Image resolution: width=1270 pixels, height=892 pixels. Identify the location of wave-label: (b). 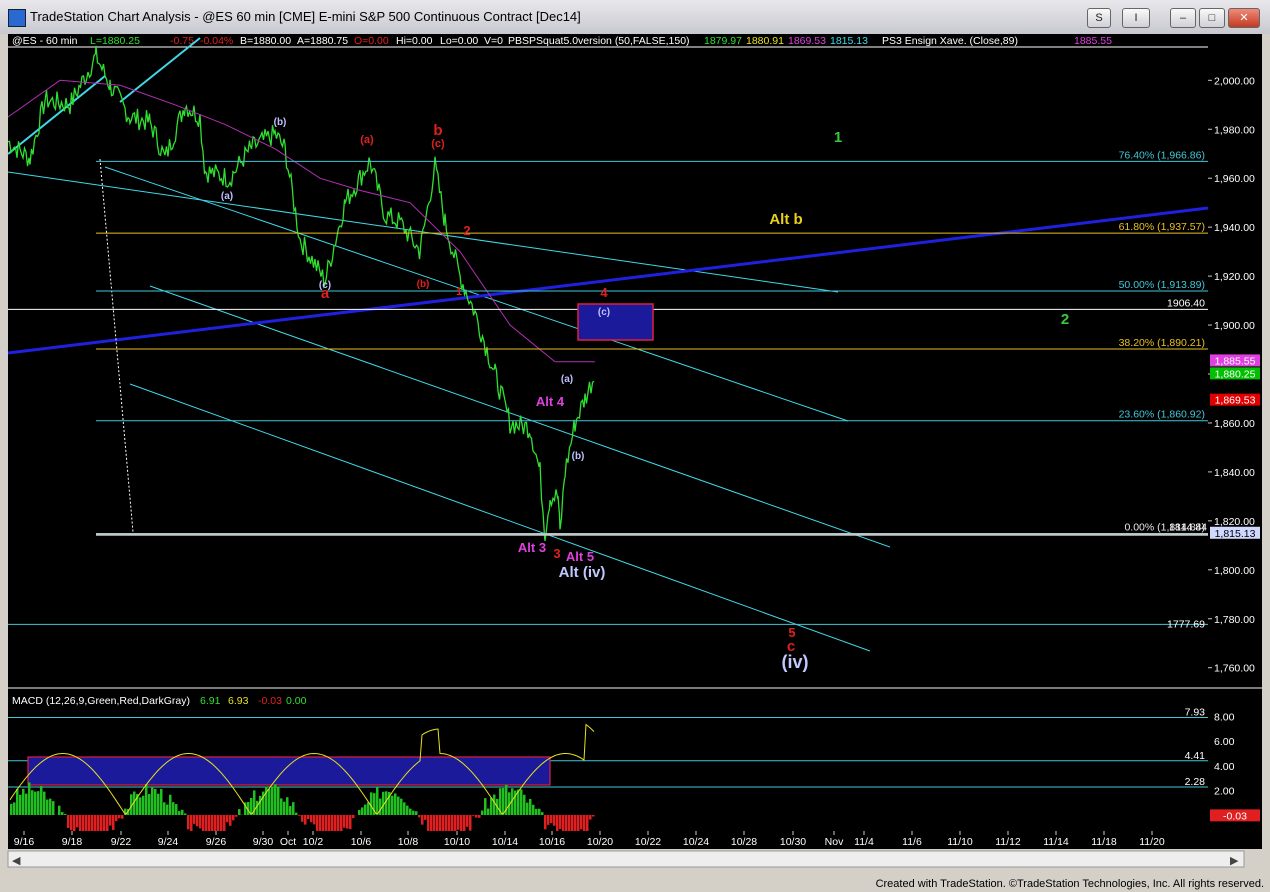
(280, 122).